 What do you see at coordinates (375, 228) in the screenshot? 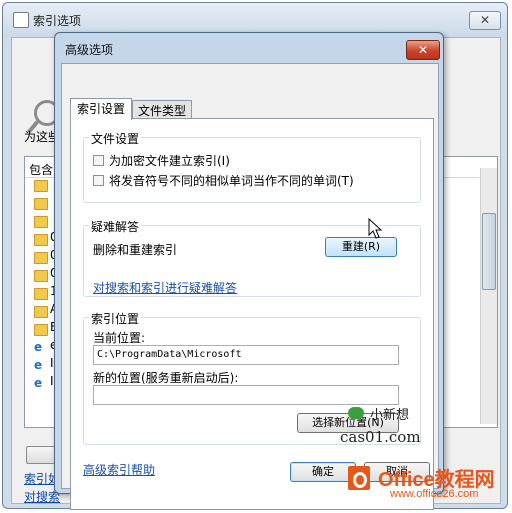
I see `mouse-cursor-icon` at bounding box center [375, 228].